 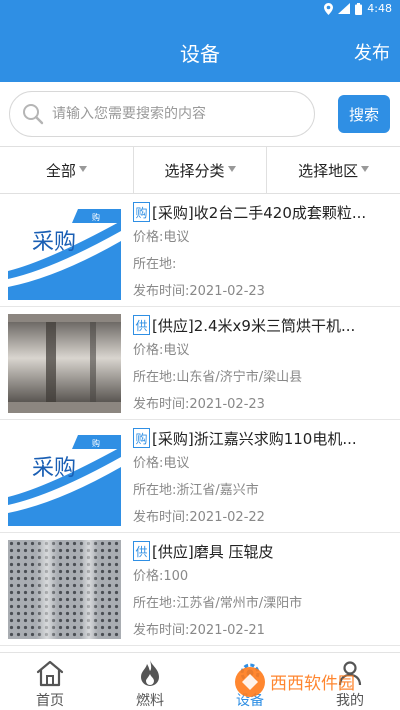 I want to click on item-price: 价格:100, so click(x=262, y=576).